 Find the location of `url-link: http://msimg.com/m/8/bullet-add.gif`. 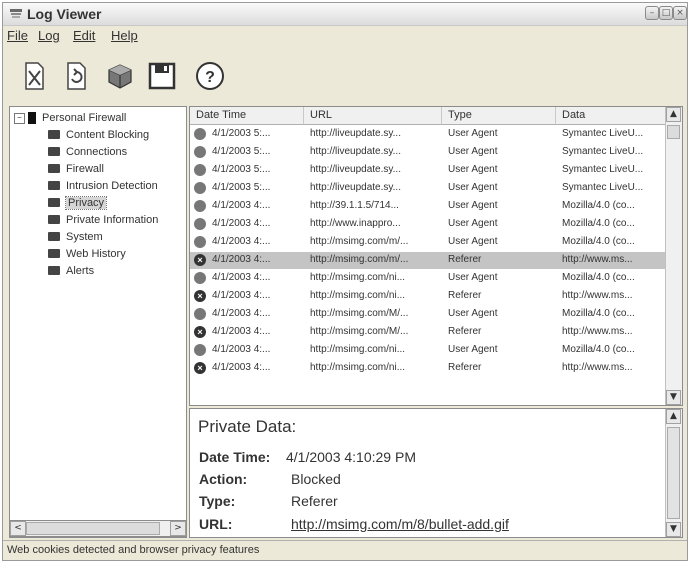

url-link: http://msimg.com/m/8/bullet-add.gif is located at coordinates (400, 524).